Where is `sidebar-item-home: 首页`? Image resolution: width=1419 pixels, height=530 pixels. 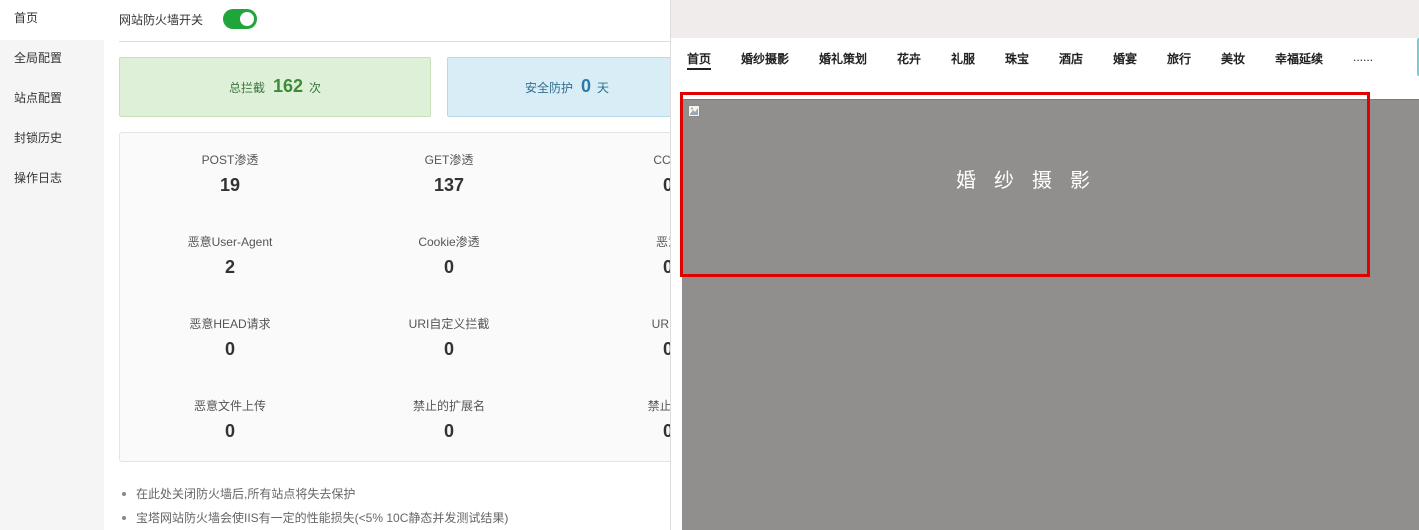 sidebar-item-home: 首页 is located at coordinates (52, 20).